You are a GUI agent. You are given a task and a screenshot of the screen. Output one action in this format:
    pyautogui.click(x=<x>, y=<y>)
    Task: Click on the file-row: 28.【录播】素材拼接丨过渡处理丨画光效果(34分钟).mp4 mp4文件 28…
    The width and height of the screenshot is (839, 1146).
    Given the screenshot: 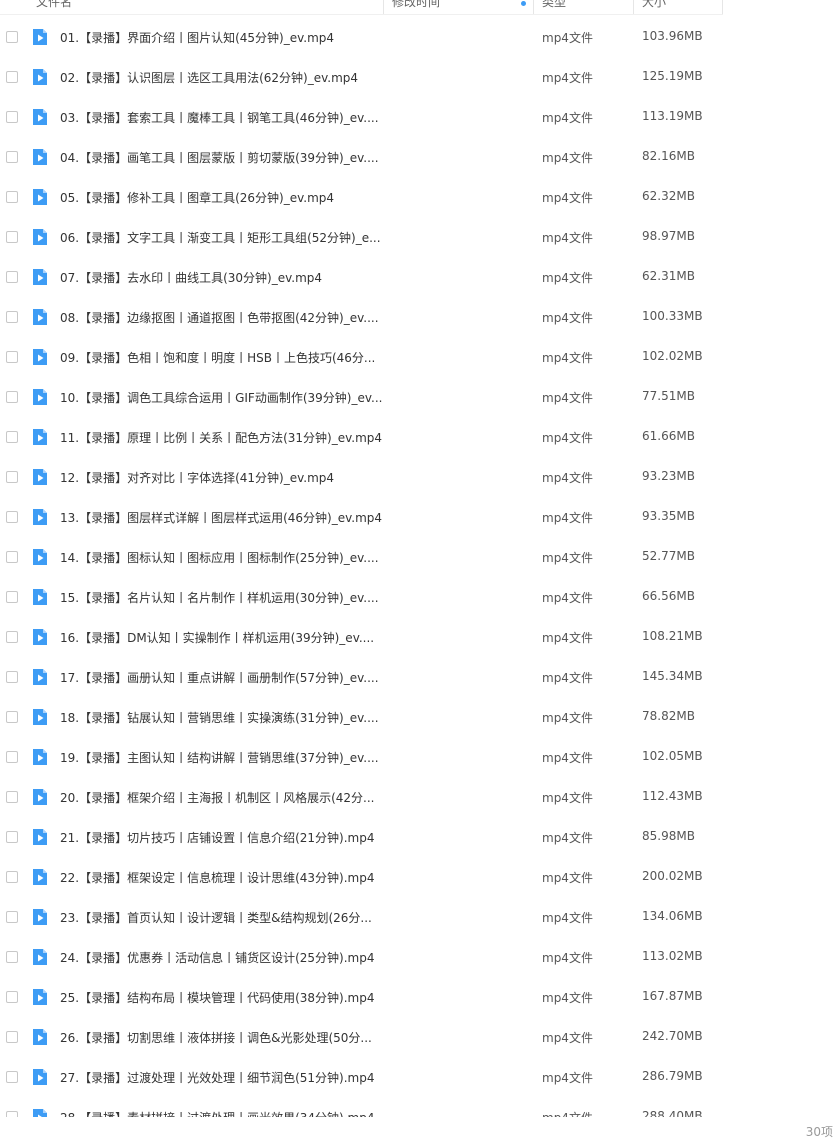 What is the action you would take?
    pyautogui.click(x=419, y=1107)
    